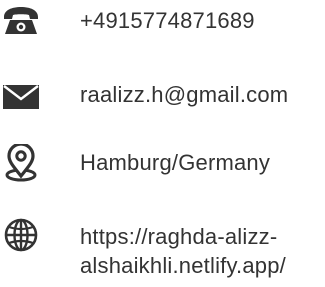 The image size is (325, 287). I want to click on phone-icon, so click(21, 21).